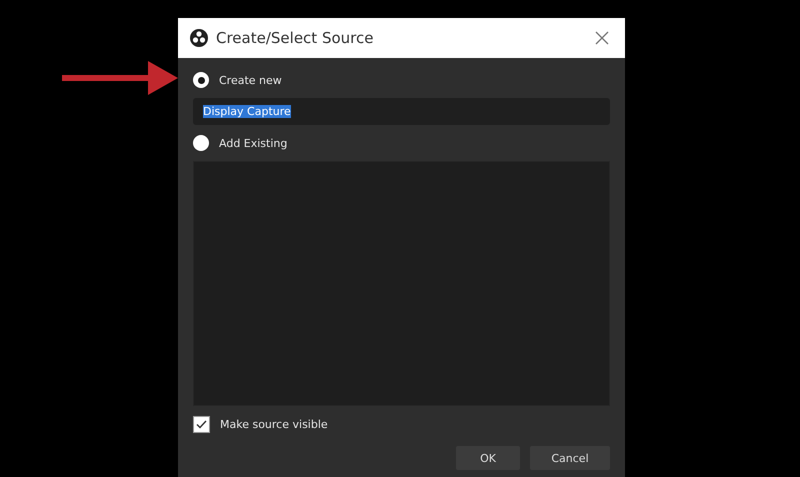 This screenshot has width=800, height=477. I want to click on checkbox-label: Make source visible, so click(274, 424).